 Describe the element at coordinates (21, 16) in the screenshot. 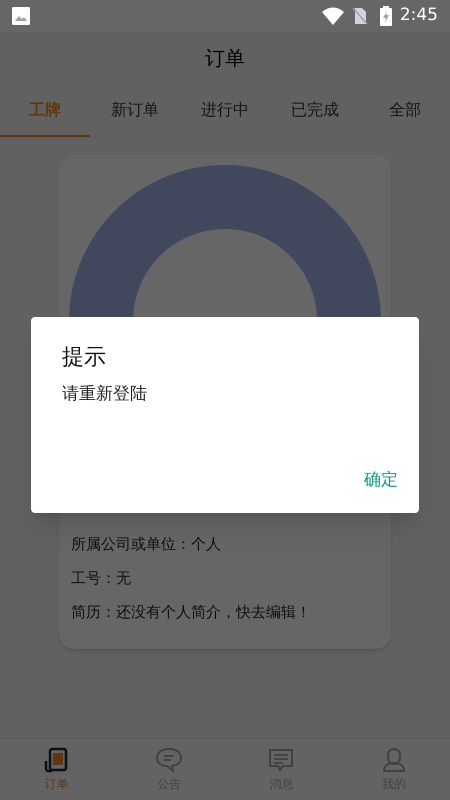

I see `image-icon` at that location.